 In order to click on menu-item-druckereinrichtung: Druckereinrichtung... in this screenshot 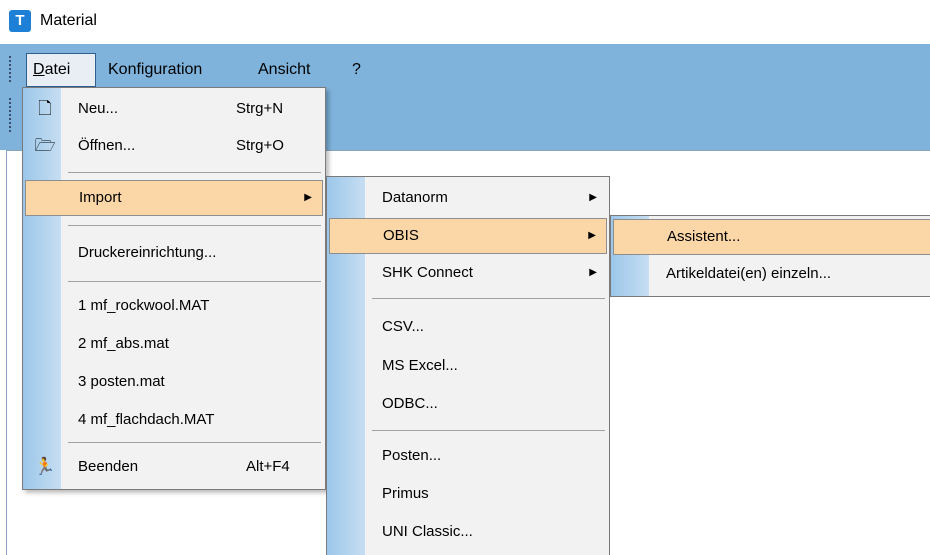, I will do `click(174, 253)`.